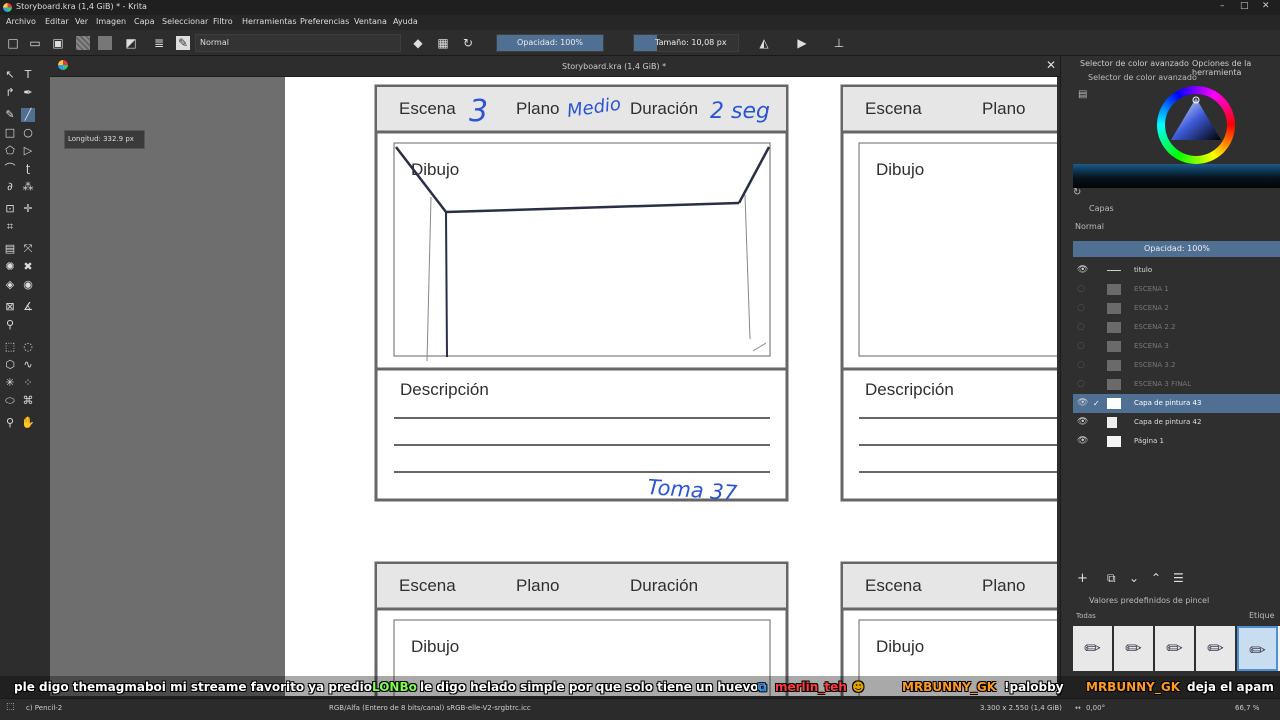 The width and height of the screenshot is (1280, 720). Describe the element at coordinates (81, 21) in the screenshot. I see `menu-ver: Ver` at that location.